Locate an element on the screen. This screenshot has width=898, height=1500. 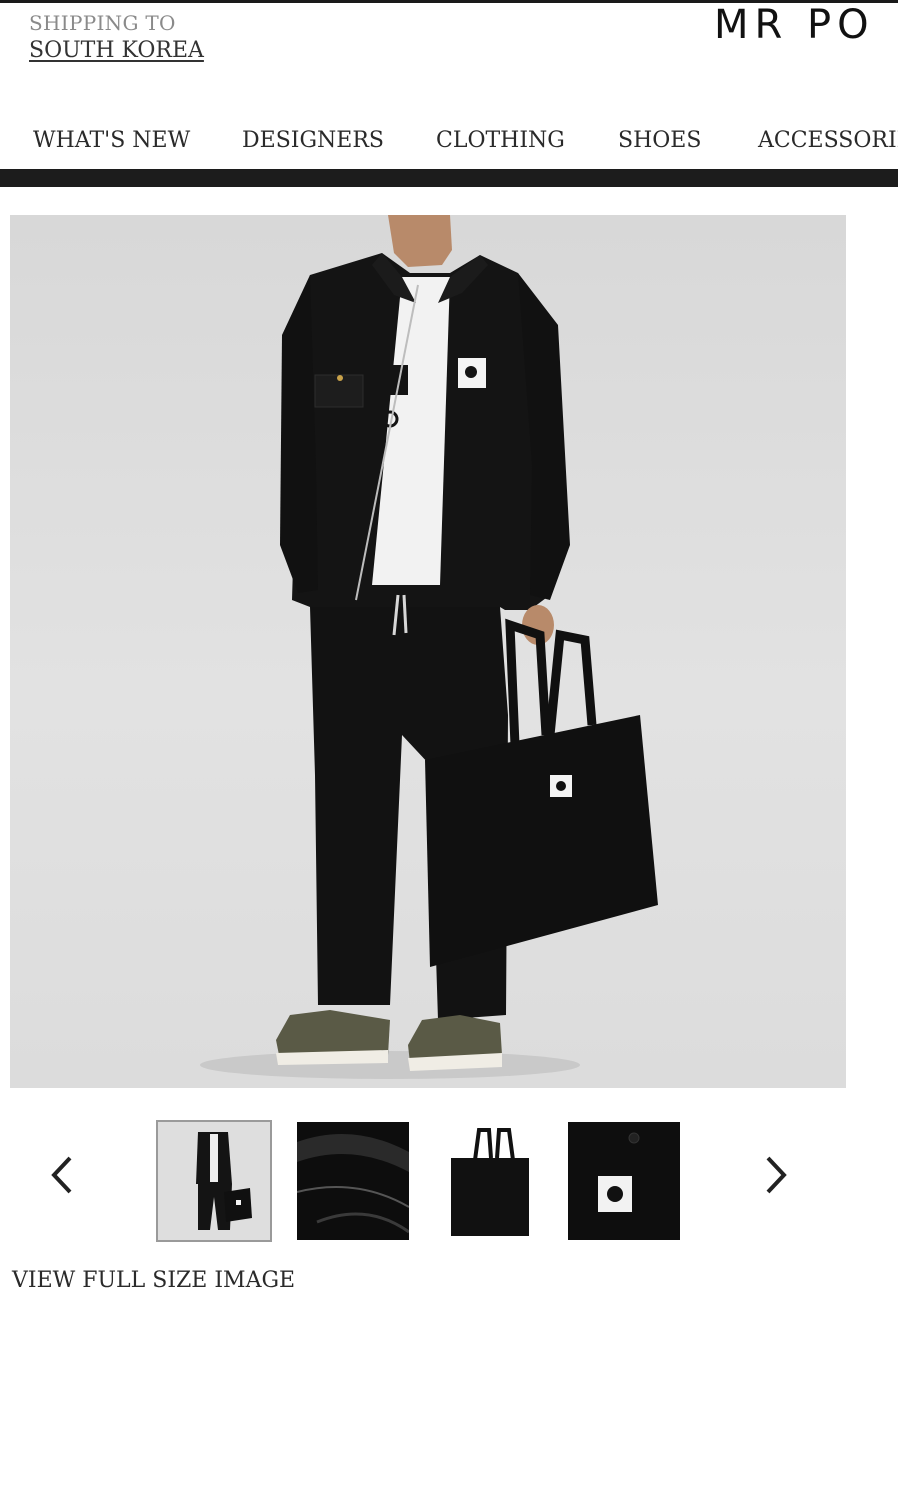
shipping-label: SHIPPING TO is located at coordinates (102, 23).